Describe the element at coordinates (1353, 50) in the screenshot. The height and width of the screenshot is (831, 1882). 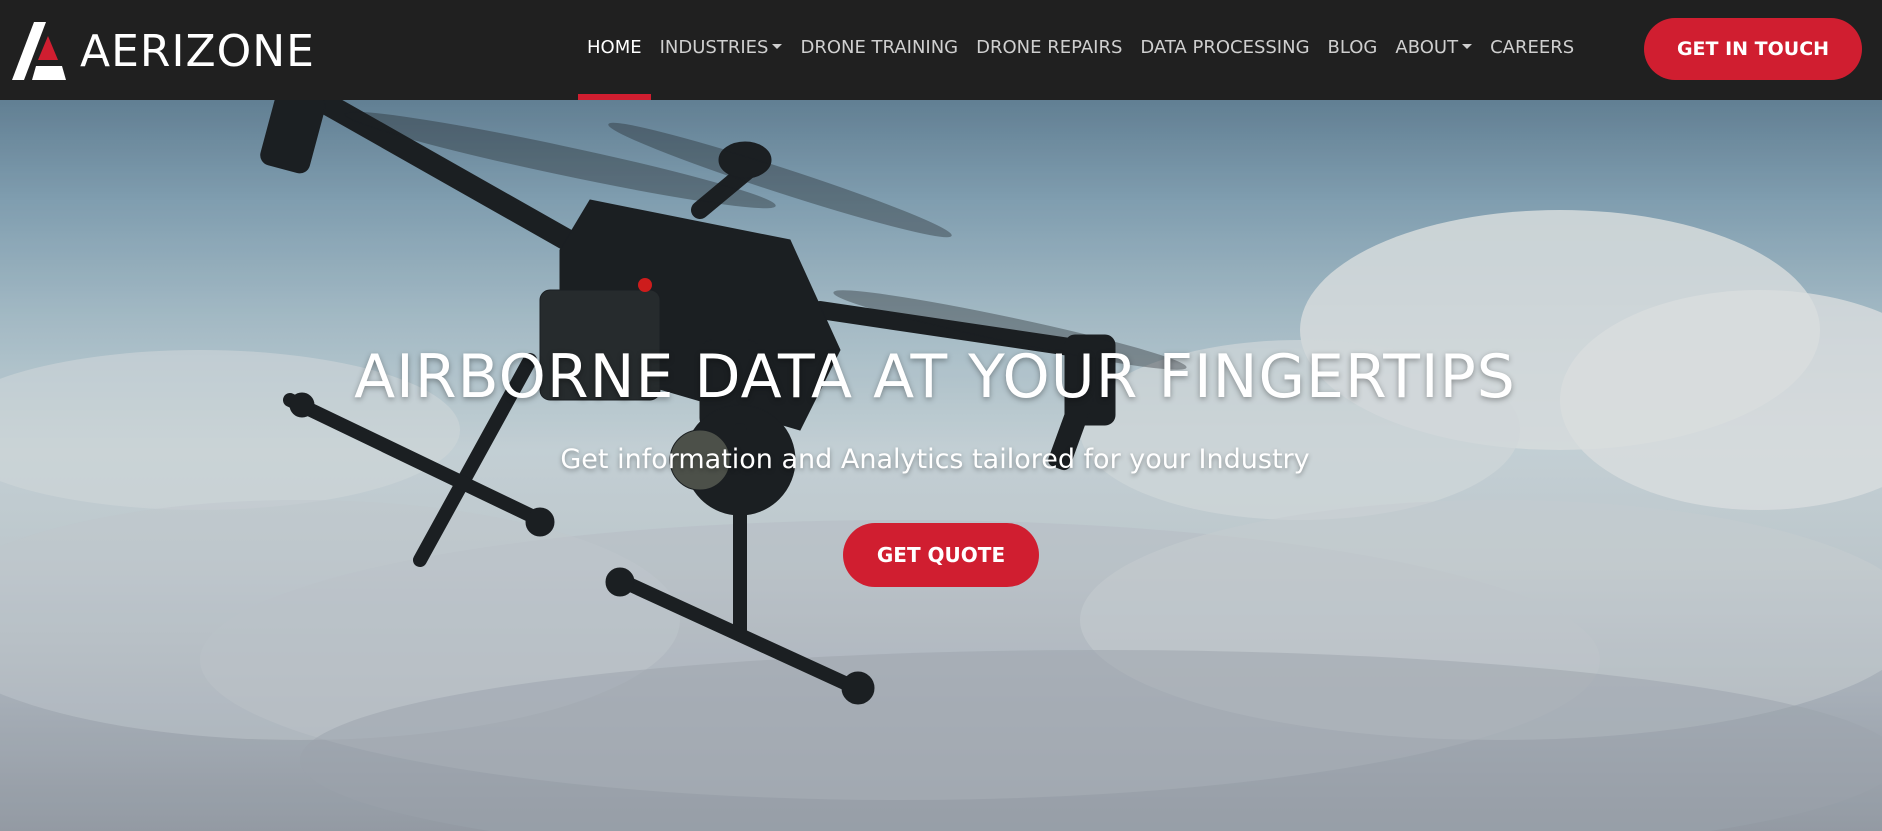
I see `nav-item-blog: BLOG` at that location.